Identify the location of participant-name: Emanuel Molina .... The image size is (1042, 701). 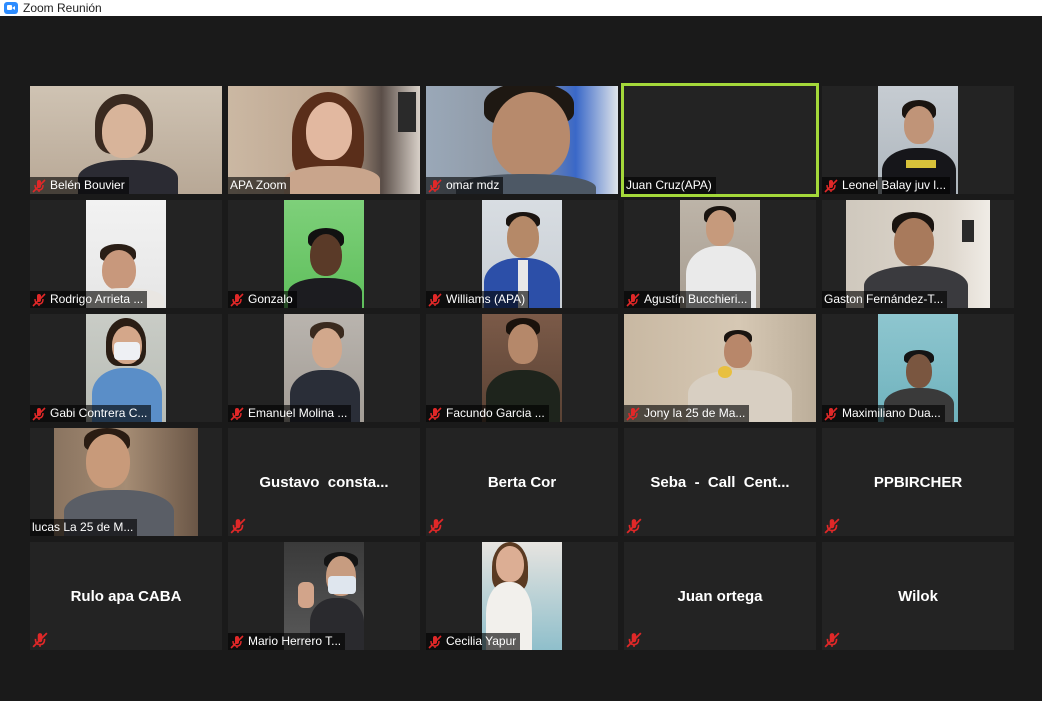
(298, 413).